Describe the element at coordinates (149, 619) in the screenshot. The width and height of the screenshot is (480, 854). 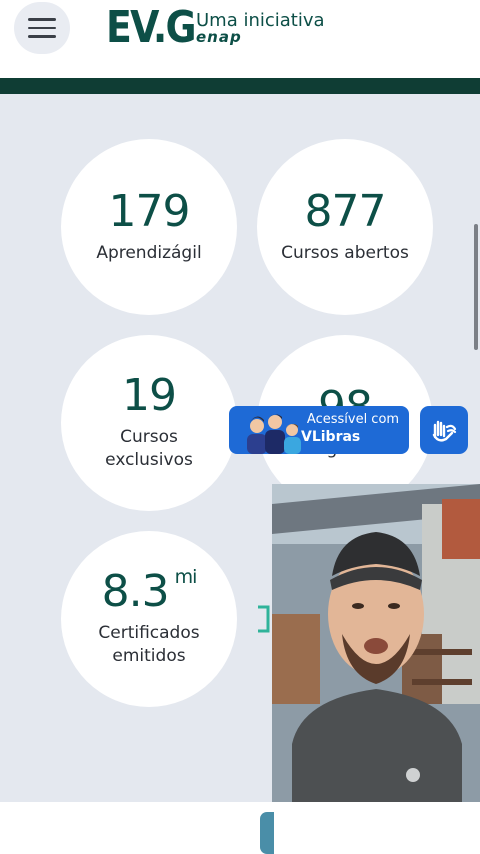
I see `stat-certificados: 8.3 mi Certificados emitidos` at that location.